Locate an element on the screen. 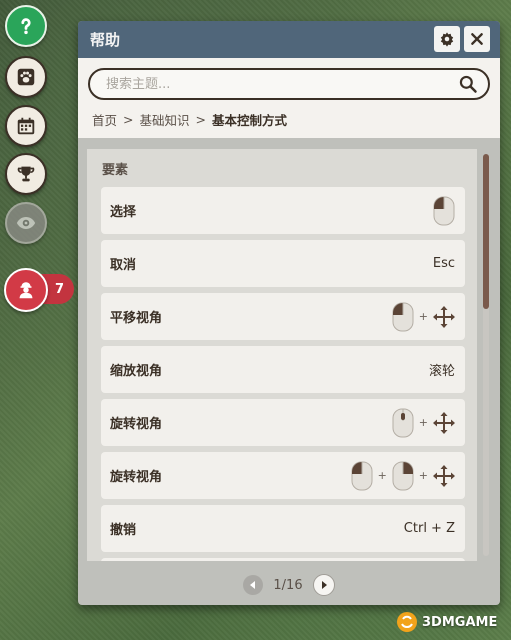 Image resolution: width=511 pixels, height=640 pixels. row-label: 平移视角 is located at coordinates (136, 318).